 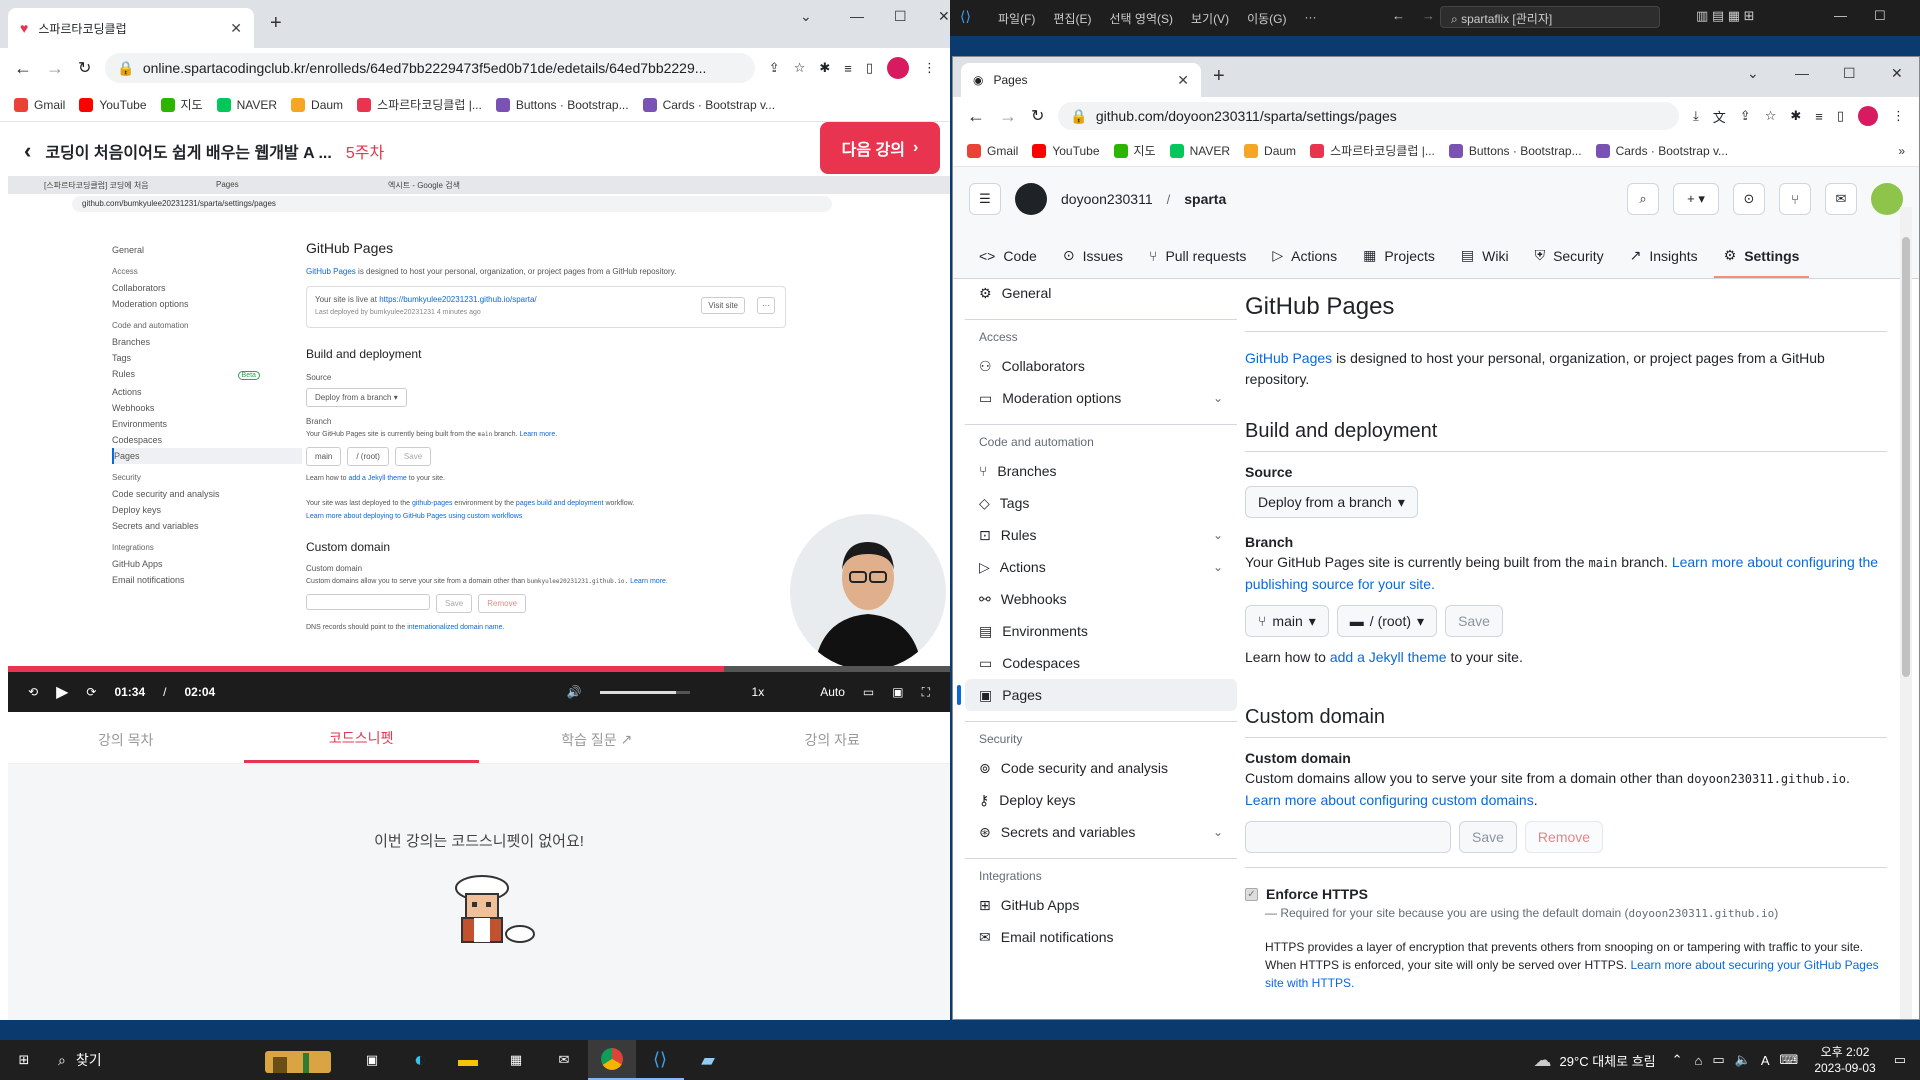 What do you see at coordinates (236, 28) in the screenshot?
I see `close-tab-icon: ✕` at bounding box center [236, 28].